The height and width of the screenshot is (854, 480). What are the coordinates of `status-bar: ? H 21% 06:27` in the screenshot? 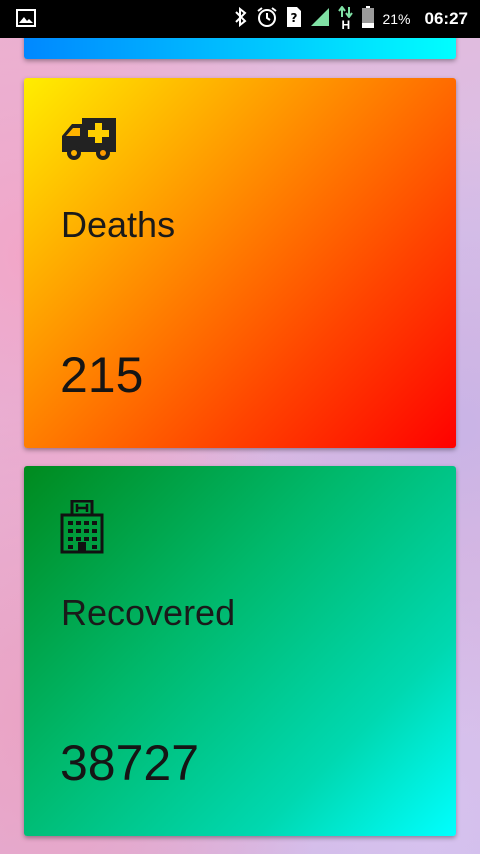 It's located at (240, 19).